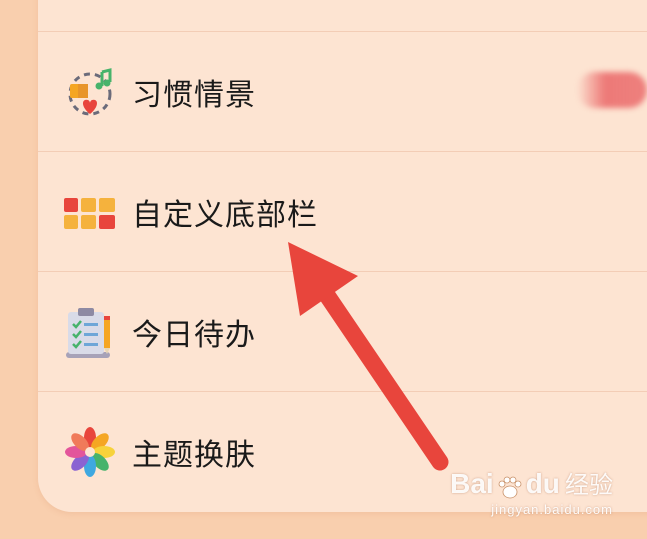 The height and width of the screenshot is (539, 647). Describe the element at coordinates (542, 483) in the screenshot. I see `watermark-brand-suffix: du` at that location.